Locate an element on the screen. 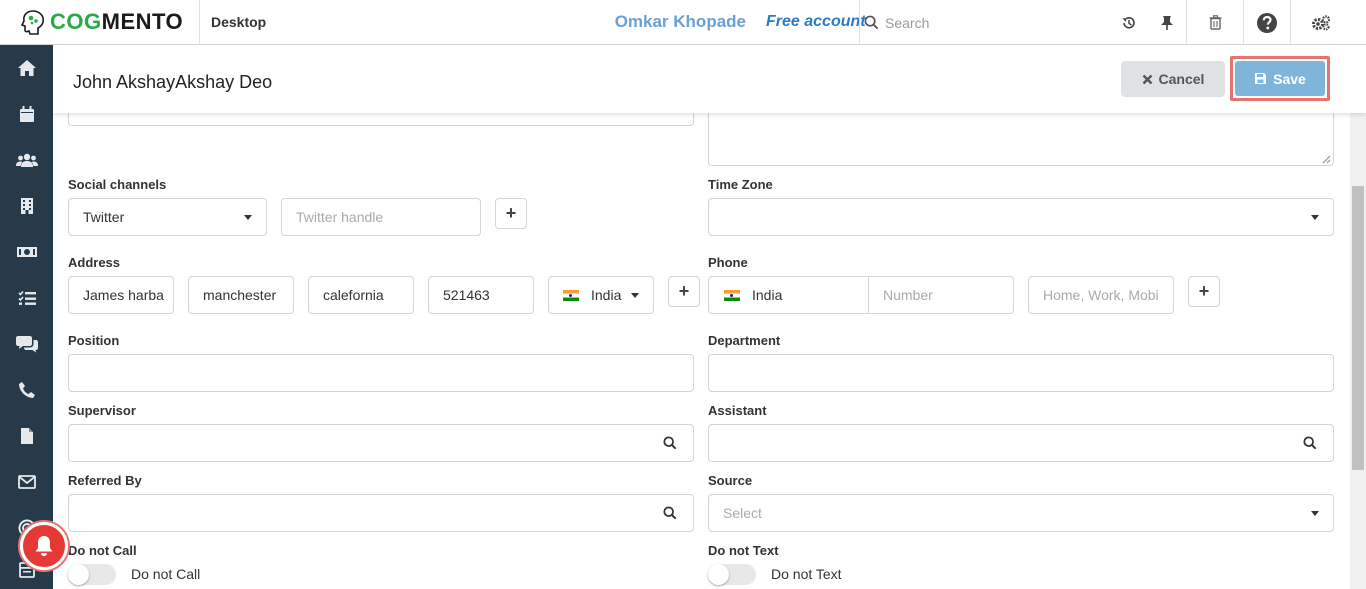 The height and width of the screenshot is (589, 1366). social-channel-value: Twitter is located at coordinates (104, 217).